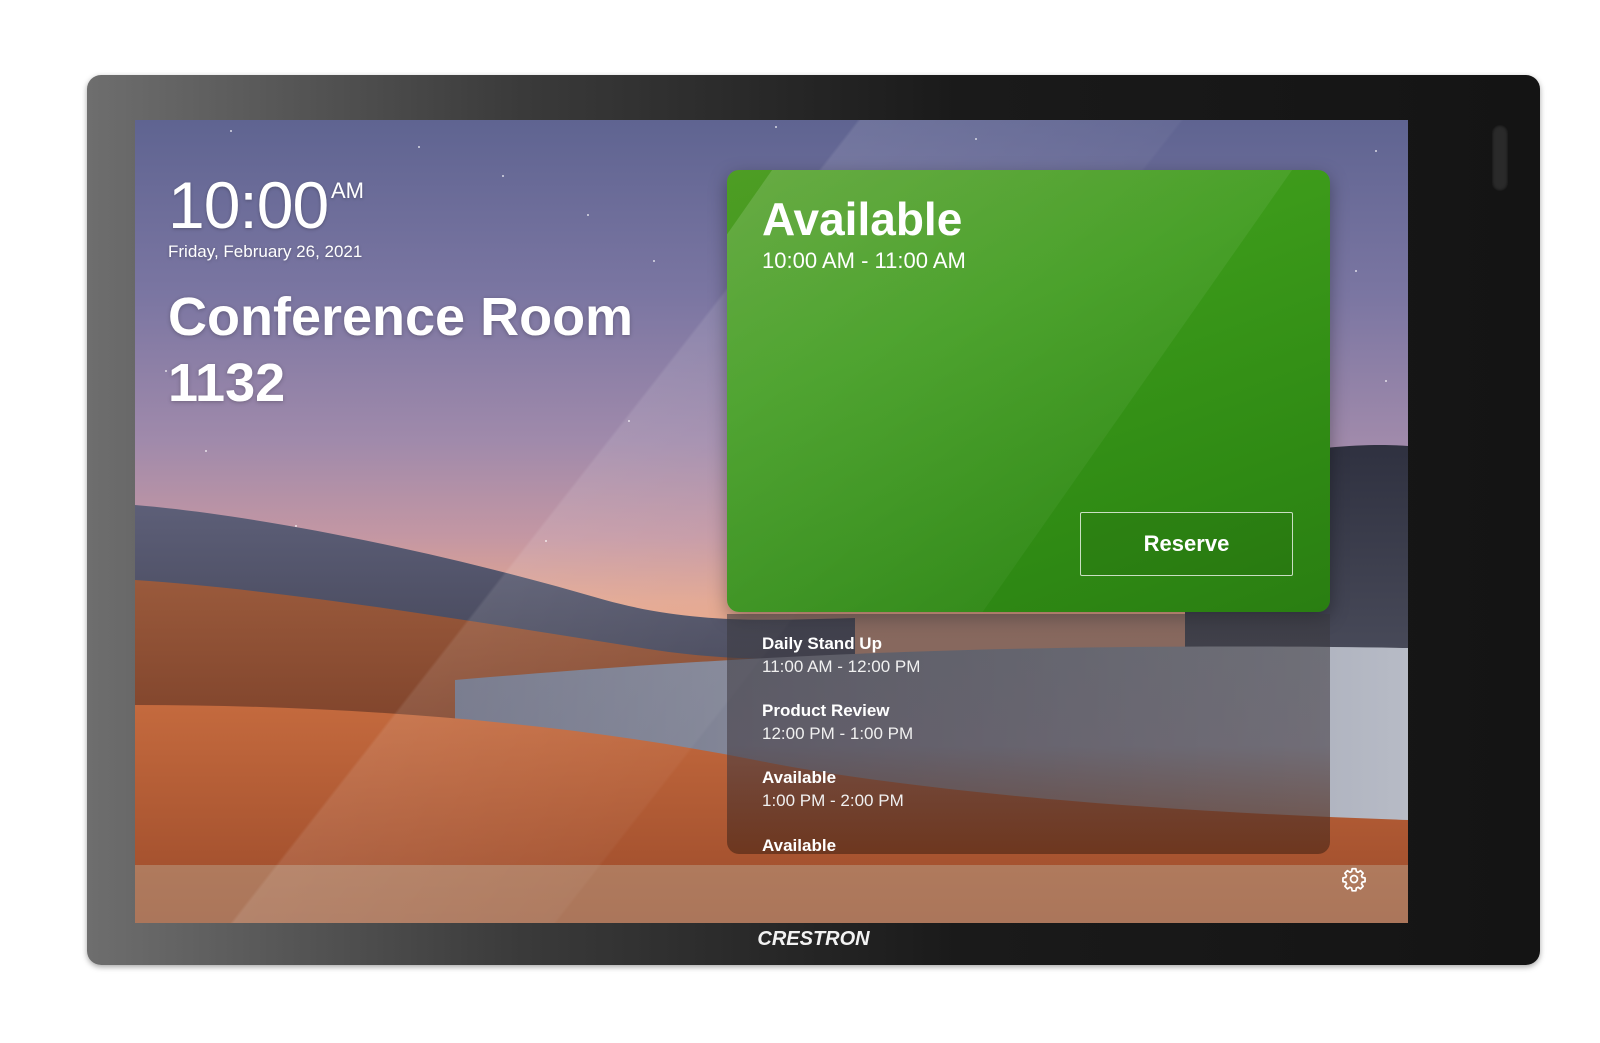 The image size is (1600, 1043). Describe the element at coordinates (1354, 879) in the screenshot. I see `gear-icon` at that location.